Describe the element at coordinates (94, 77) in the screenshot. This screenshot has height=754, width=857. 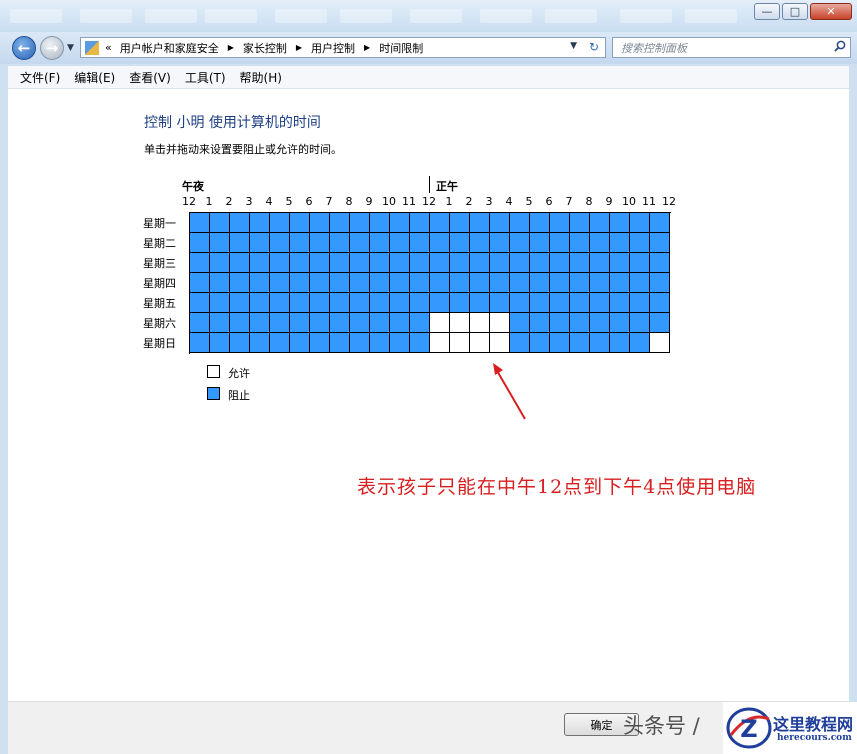
I see `menu-edit: 编辑(E)` at that location.